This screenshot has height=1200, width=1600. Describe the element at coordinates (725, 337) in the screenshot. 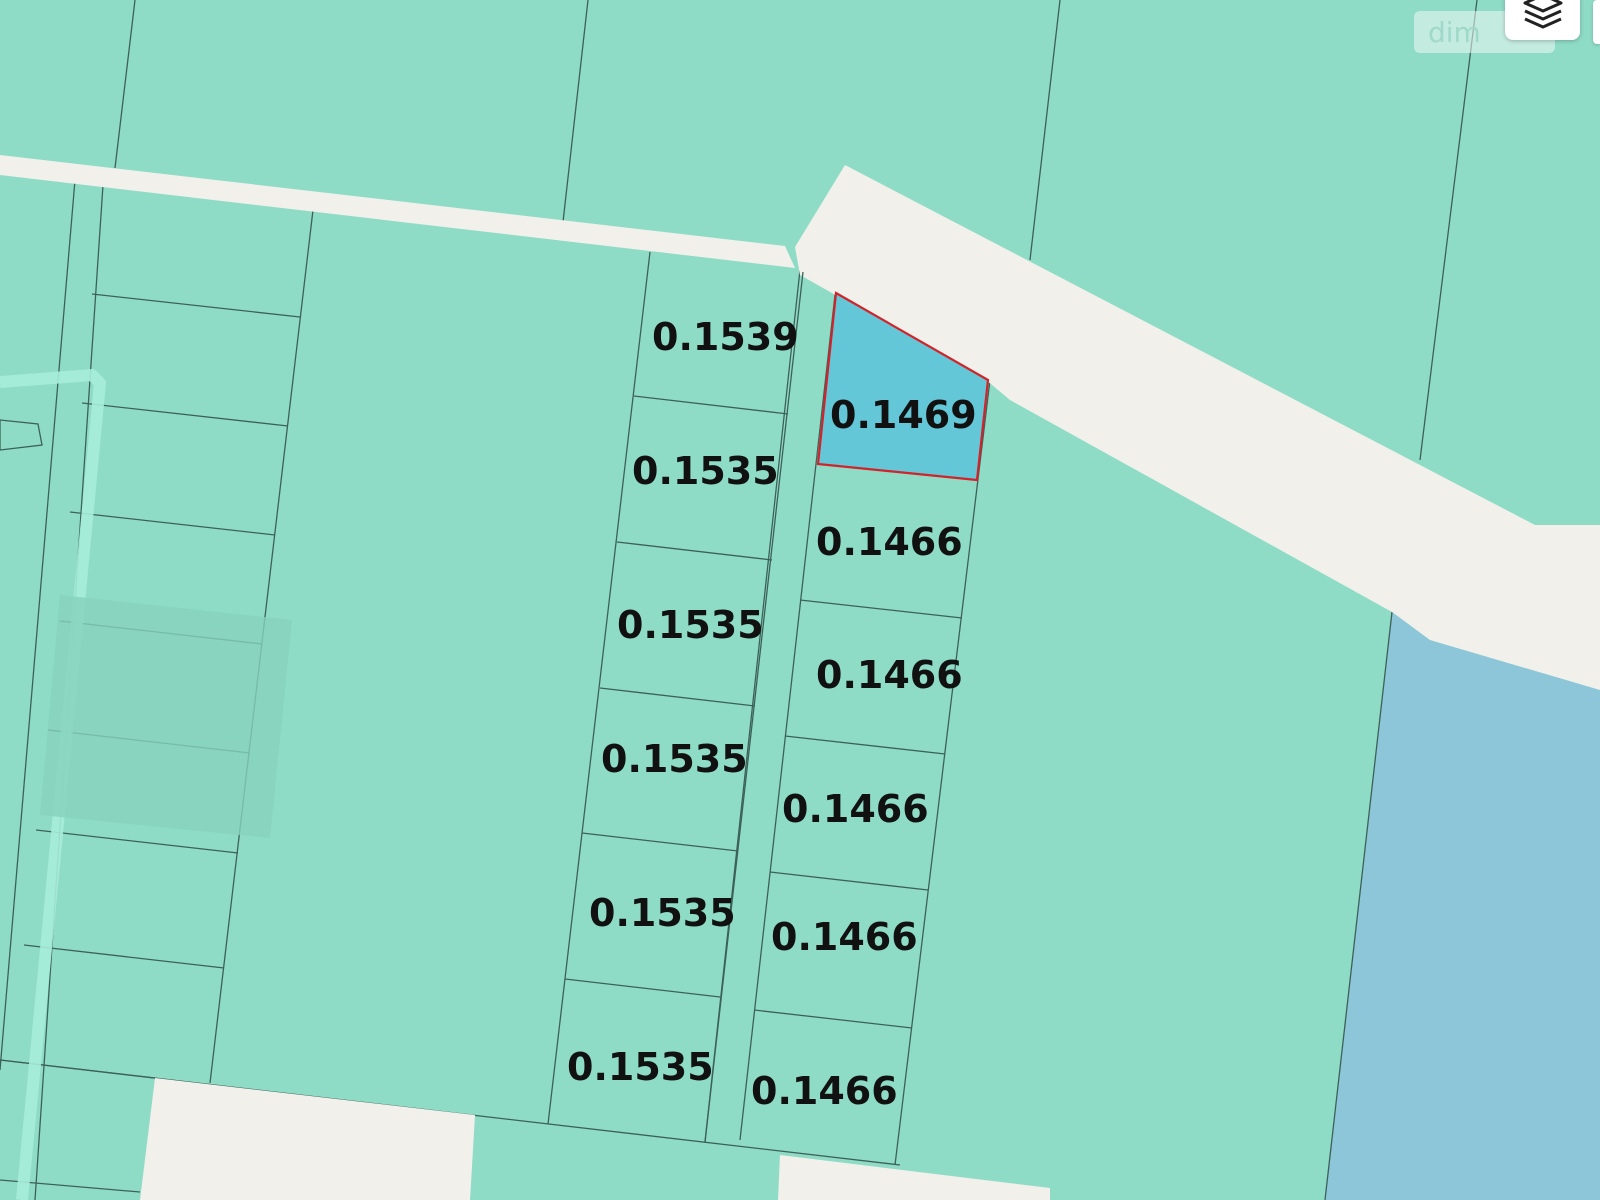

I see `parcel-label: 0.1539` at that location.